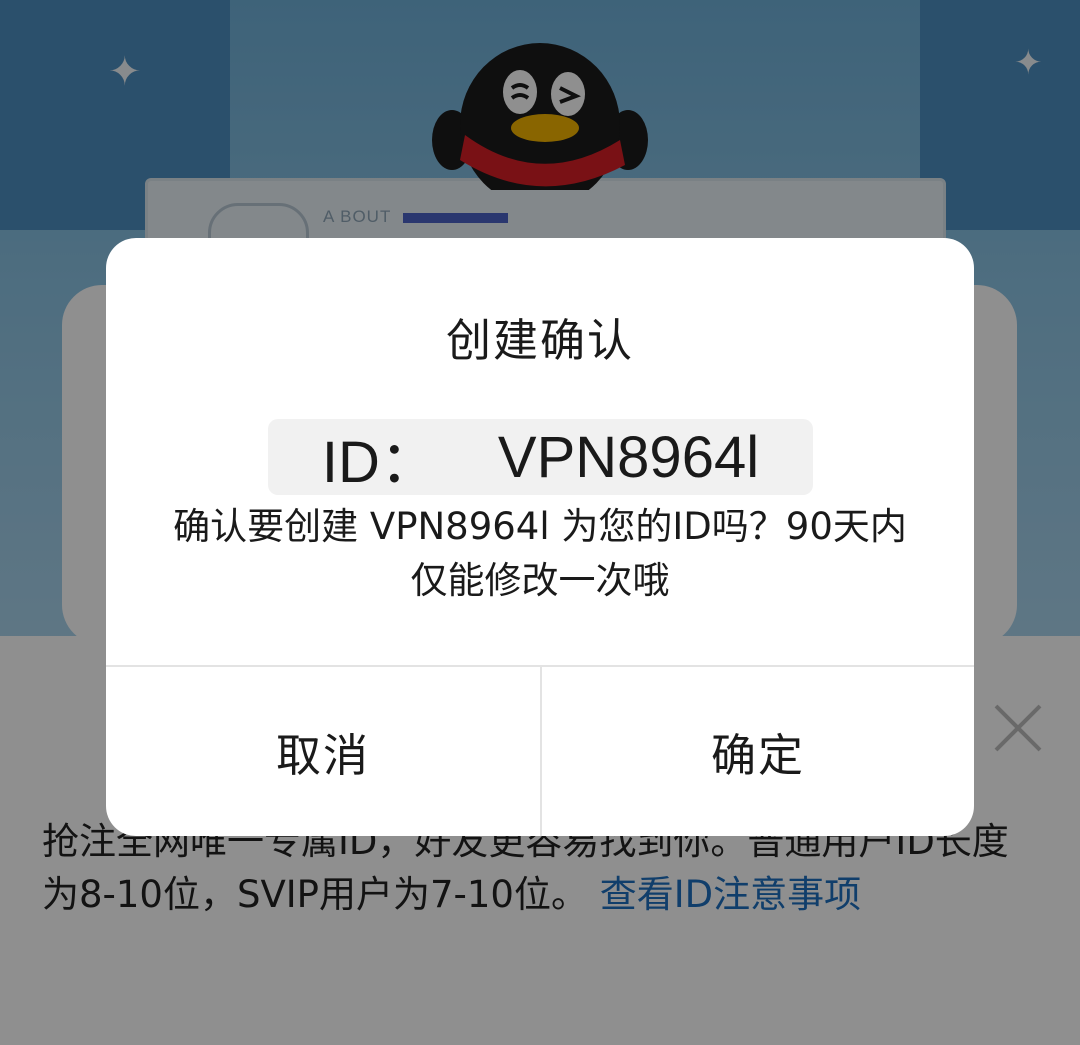 This screenshot has width=1080, height=1045. Describe the element at coordinates (758, 751) in the screenshot. I see `confirm-button: 确定` at that location.